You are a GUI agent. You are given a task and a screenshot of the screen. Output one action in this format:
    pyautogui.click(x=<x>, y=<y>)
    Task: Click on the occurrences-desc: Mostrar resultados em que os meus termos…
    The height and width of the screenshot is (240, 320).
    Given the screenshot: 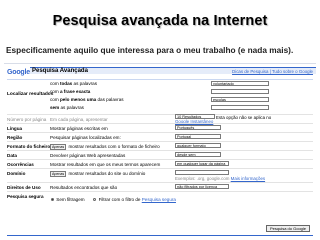 What is the action you would take?
    pyautogui.click(x=105, y=164)
    